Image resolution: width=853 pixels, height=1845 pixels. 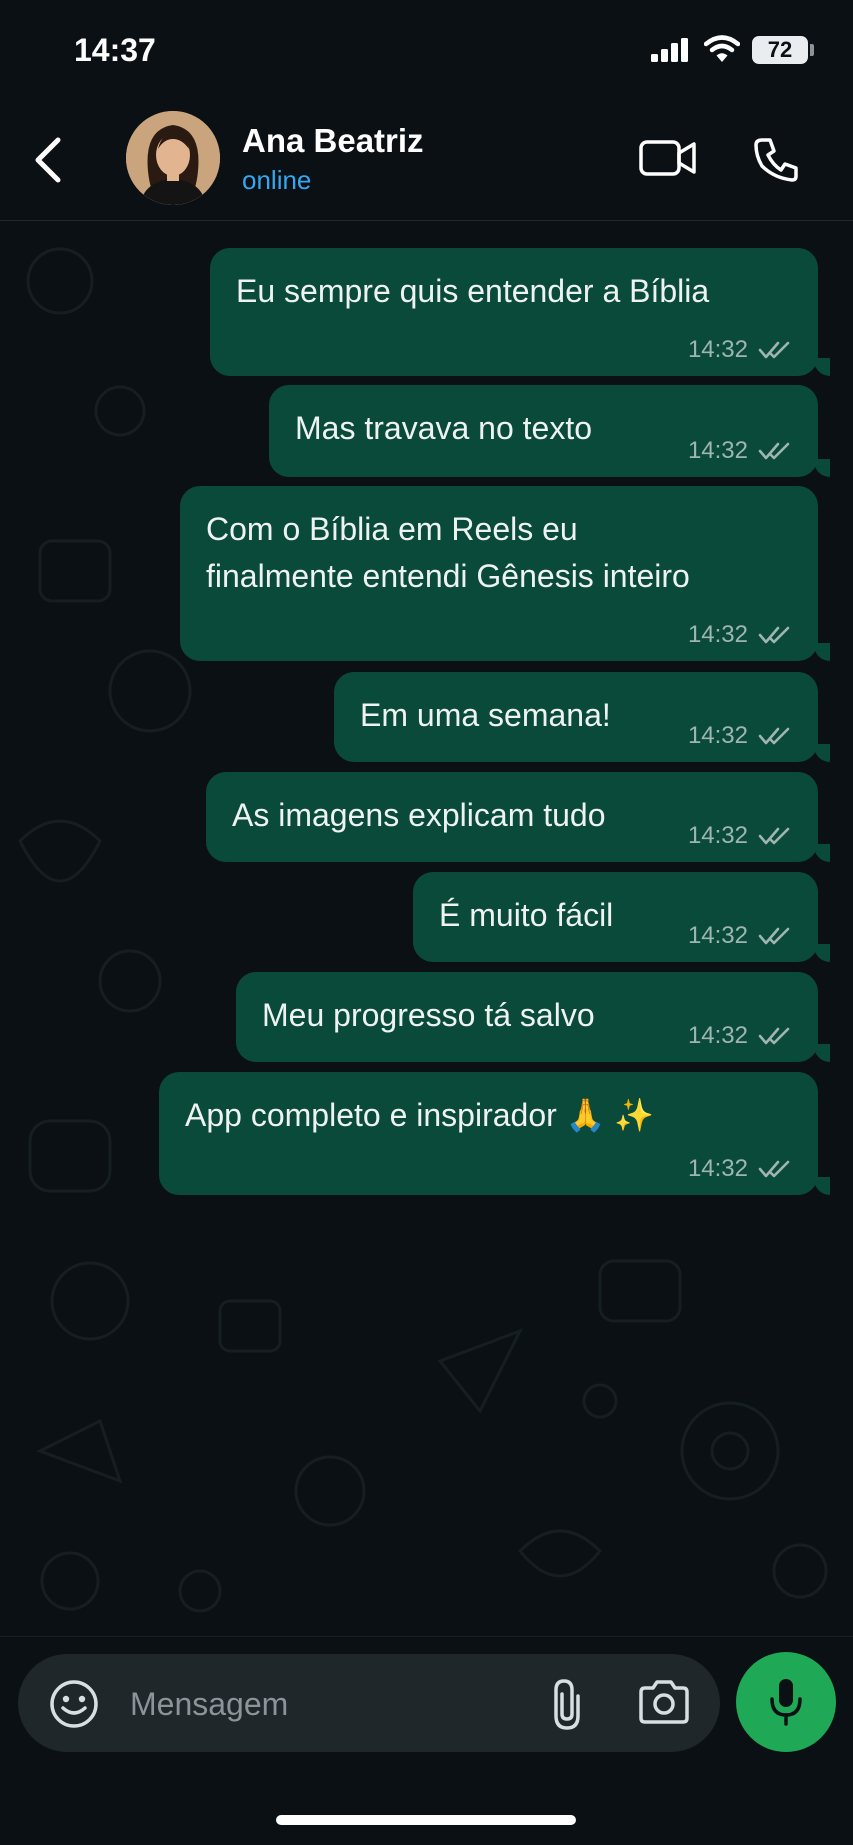 What do you see at coordinates (526, 915) in the screenshot?
I see `message-text: É muito fácil` at bounding box center [526, 915].